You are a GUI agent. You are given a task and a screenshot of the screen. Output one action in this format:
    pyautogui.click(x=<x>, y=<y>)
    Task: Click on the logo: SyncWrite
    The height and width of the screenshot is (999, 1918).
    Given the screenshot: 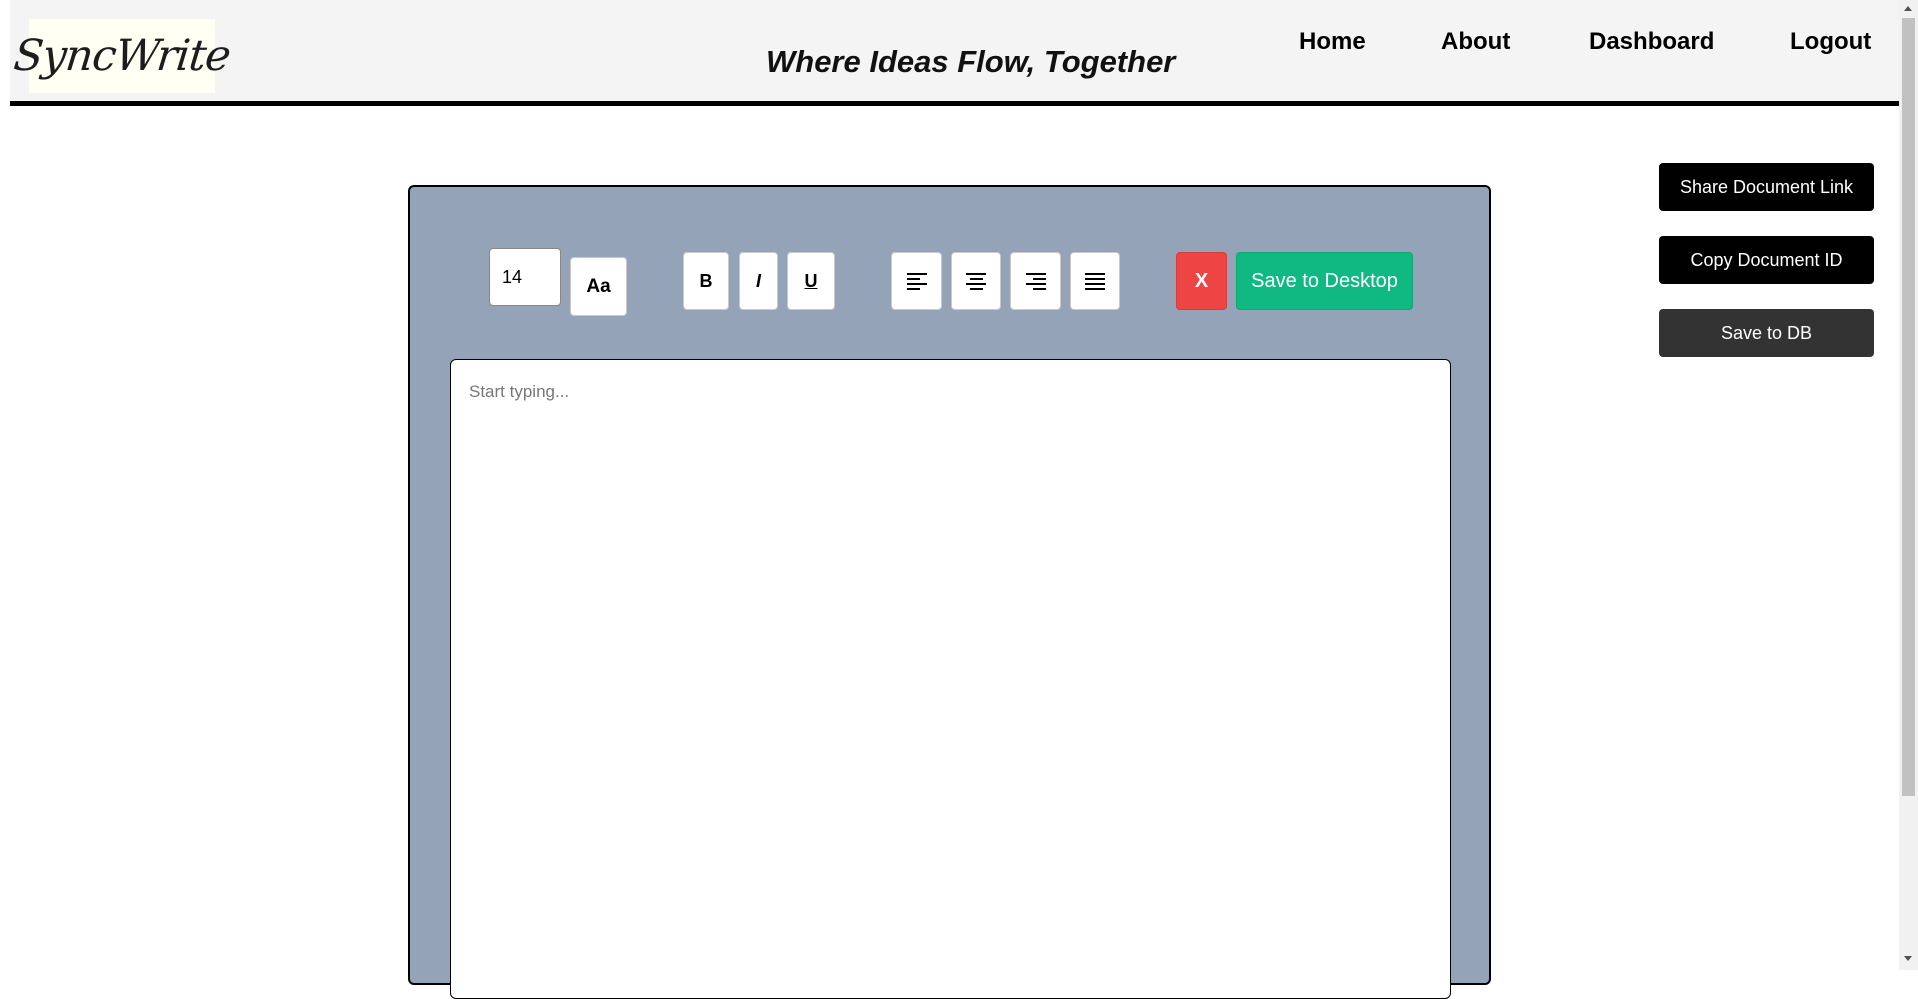 What is the action you would take?
    pyautogui.click(x=122, y=56)
    